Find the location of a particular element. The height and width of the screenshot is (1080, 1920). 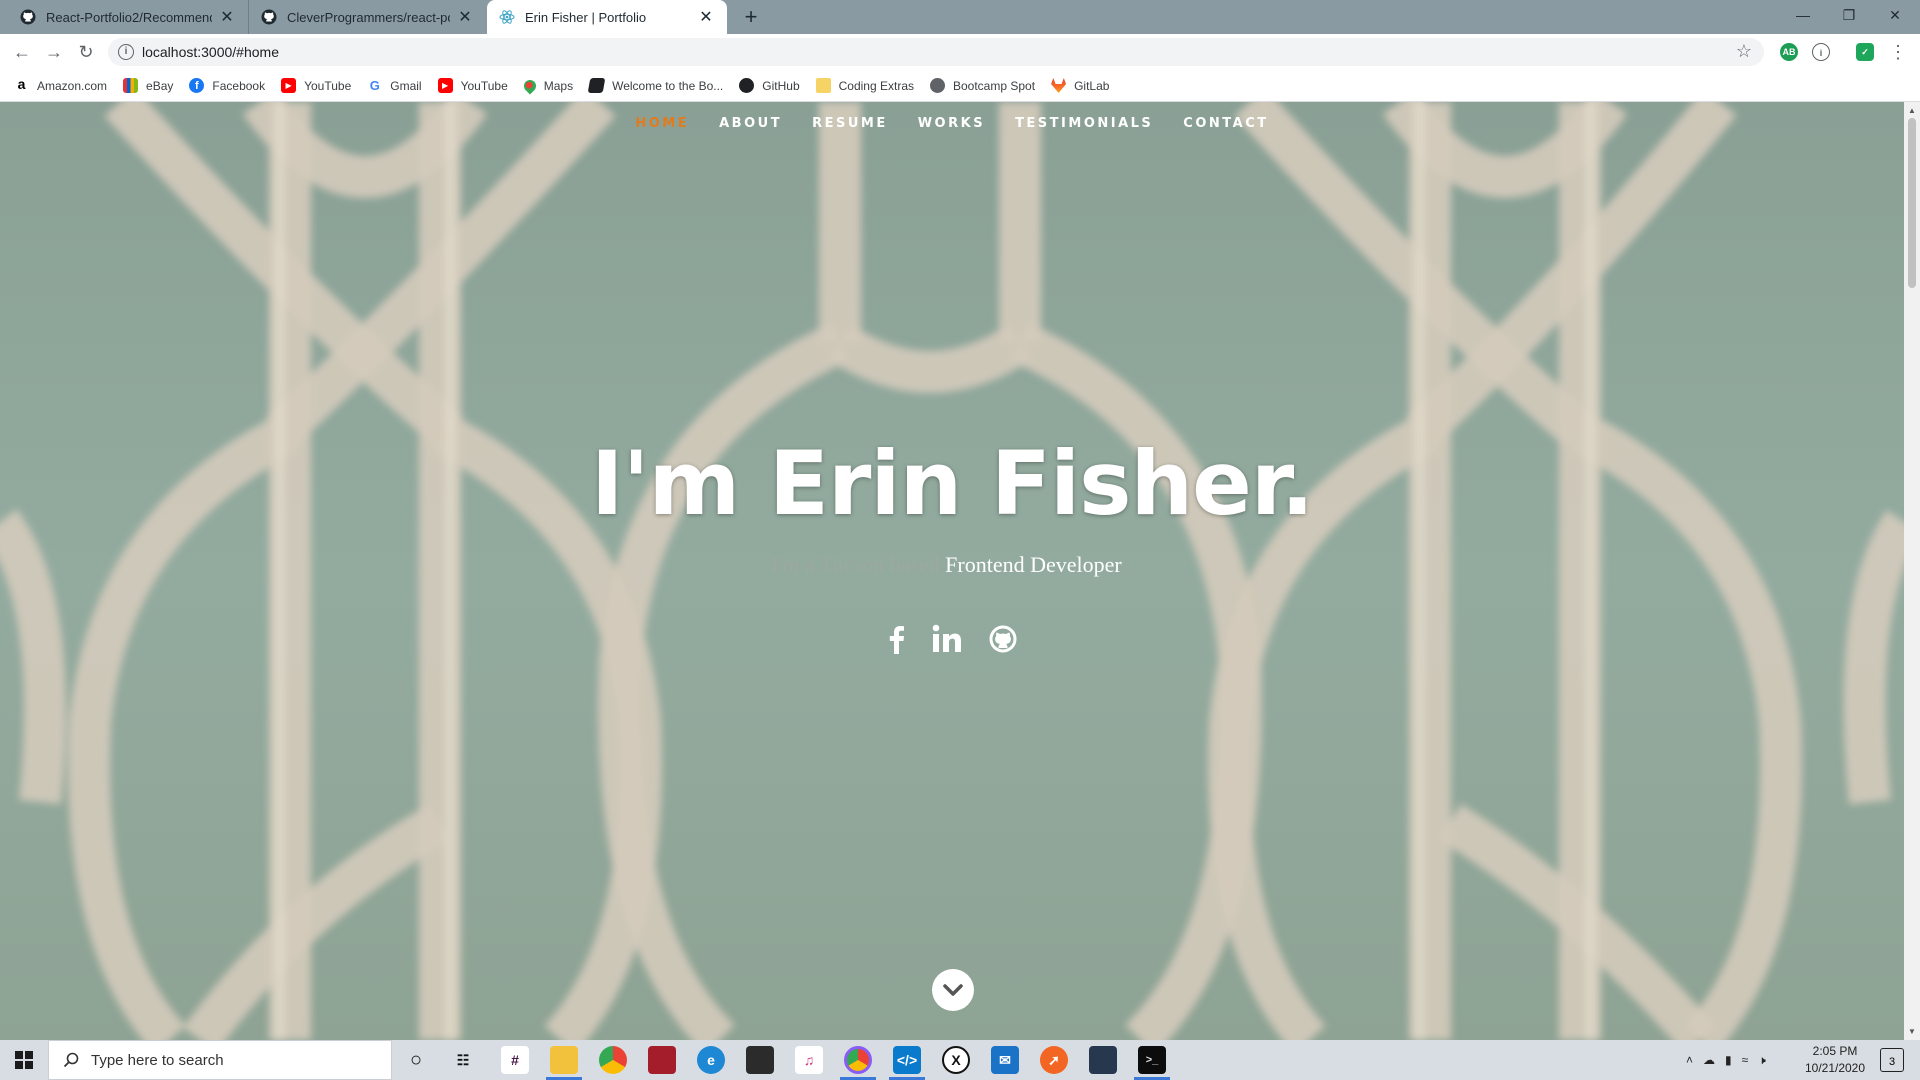

cortana-icon: ○ is located at coordinates (416, 1060).